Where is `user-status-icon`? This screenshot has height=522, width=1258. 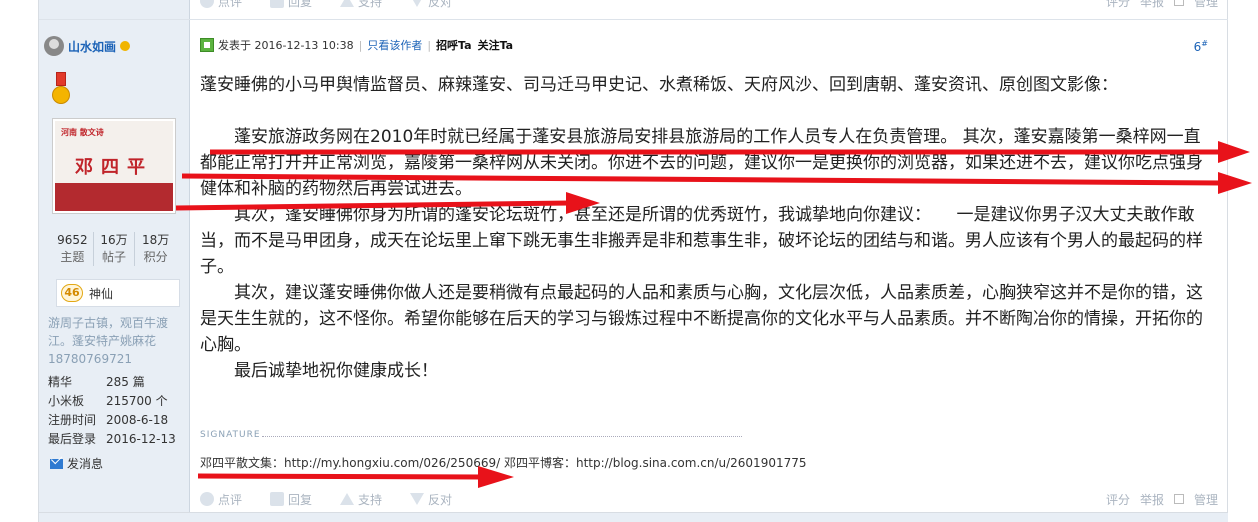 user-status-icon is located at coordinates (54, 46).